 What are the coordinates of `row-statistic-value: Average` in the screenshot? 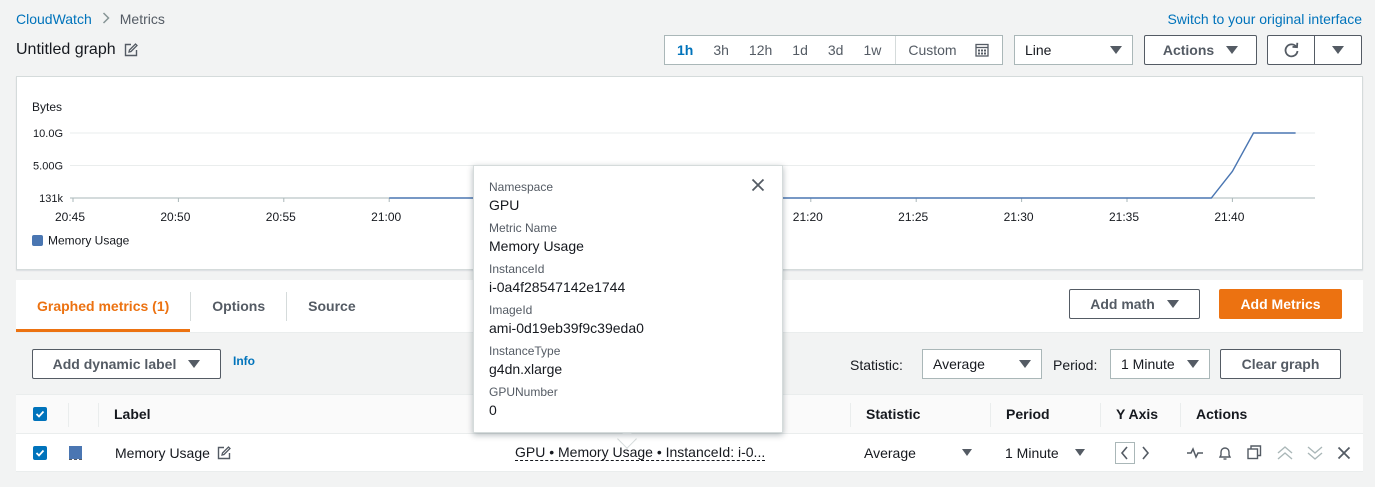 It's located at (890, 452).